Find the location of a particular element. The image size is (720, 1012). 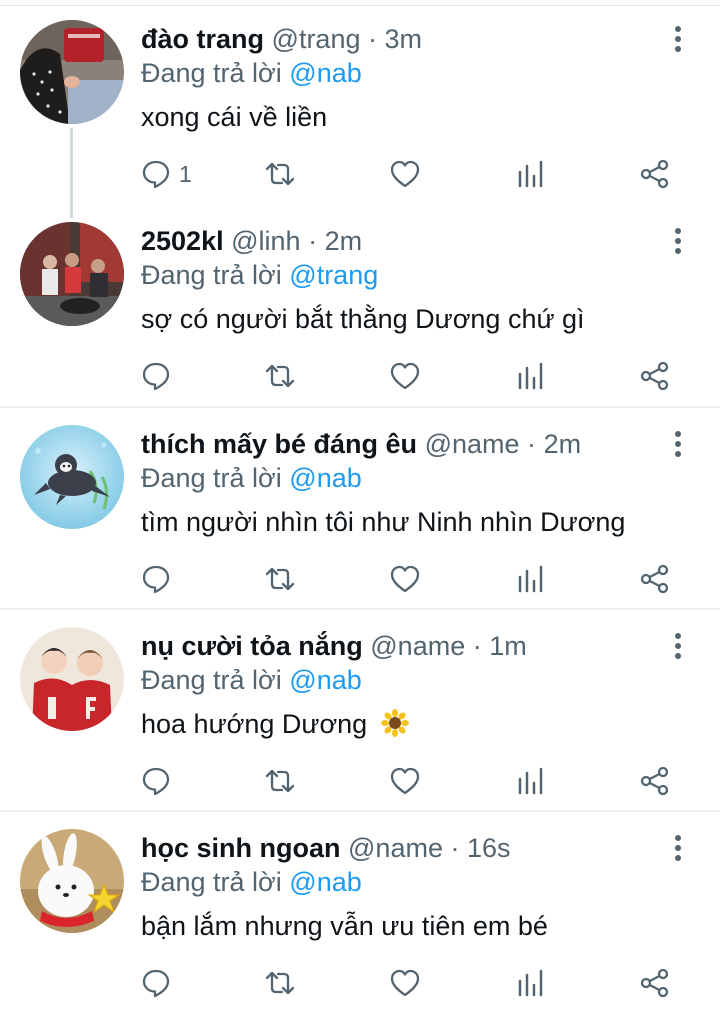

sunflower-emoji-icon is located at coordinates (394, 723).